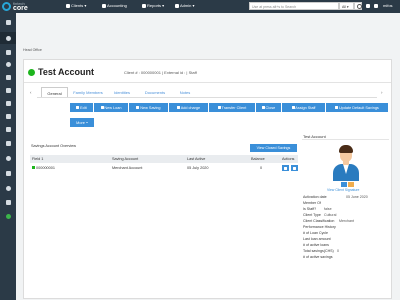 Image resolution: width=400 pixels, height=300 pixels. What do you see at coordinates (303, 107) in the screenshot?
I see `assign-staff-button: Assign Staff` at bounding box center [303, 107].